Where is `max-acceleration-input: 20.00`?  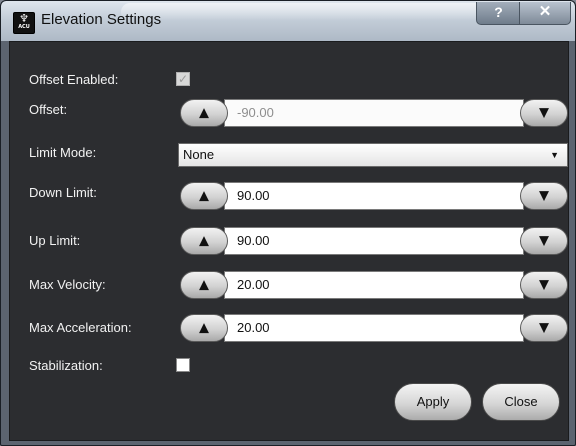 max-acceleration-input: 20.00 is located at coordinates (374, 328).